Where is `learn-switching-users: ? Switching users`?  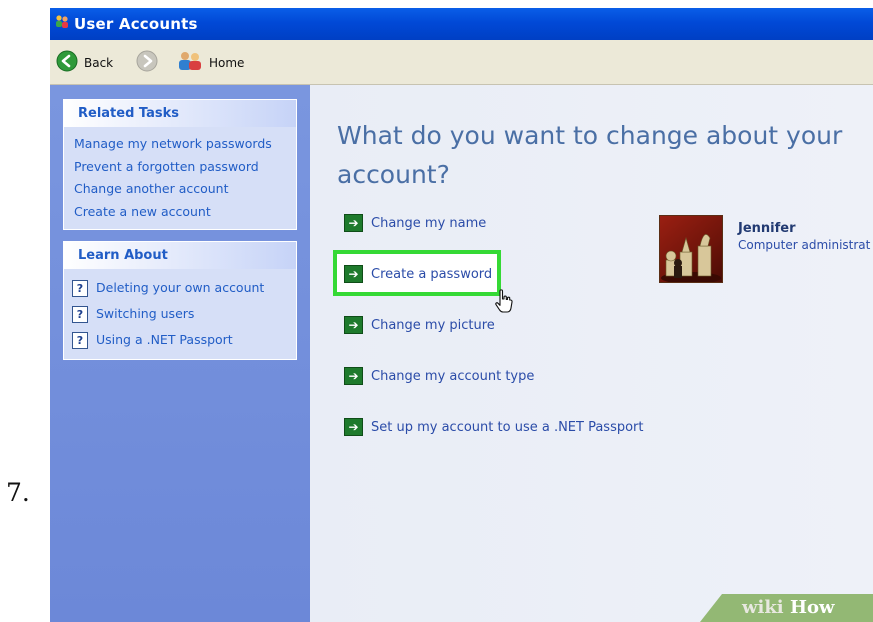 learn-switching-users: ? Switching users is located at coordinates (180, 314).